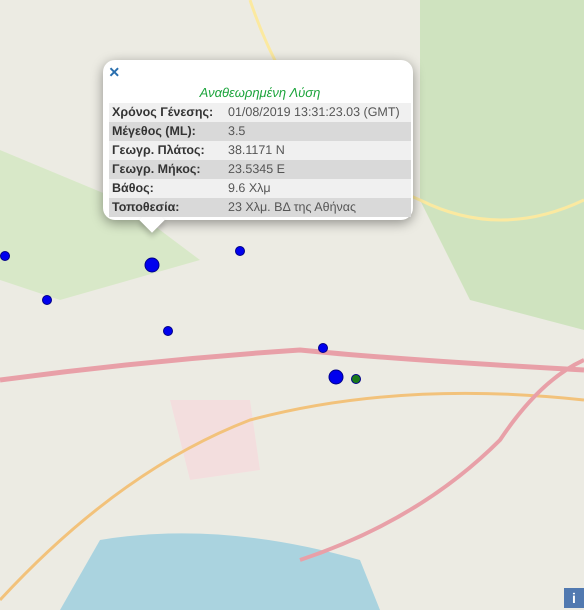 This screenshot has height=610, width=584. What do you see at coordinates (167, 169) in the screenshot?
I see `field-label: Γεωγρ. Μήκος:` at bounding box center [167, 169].